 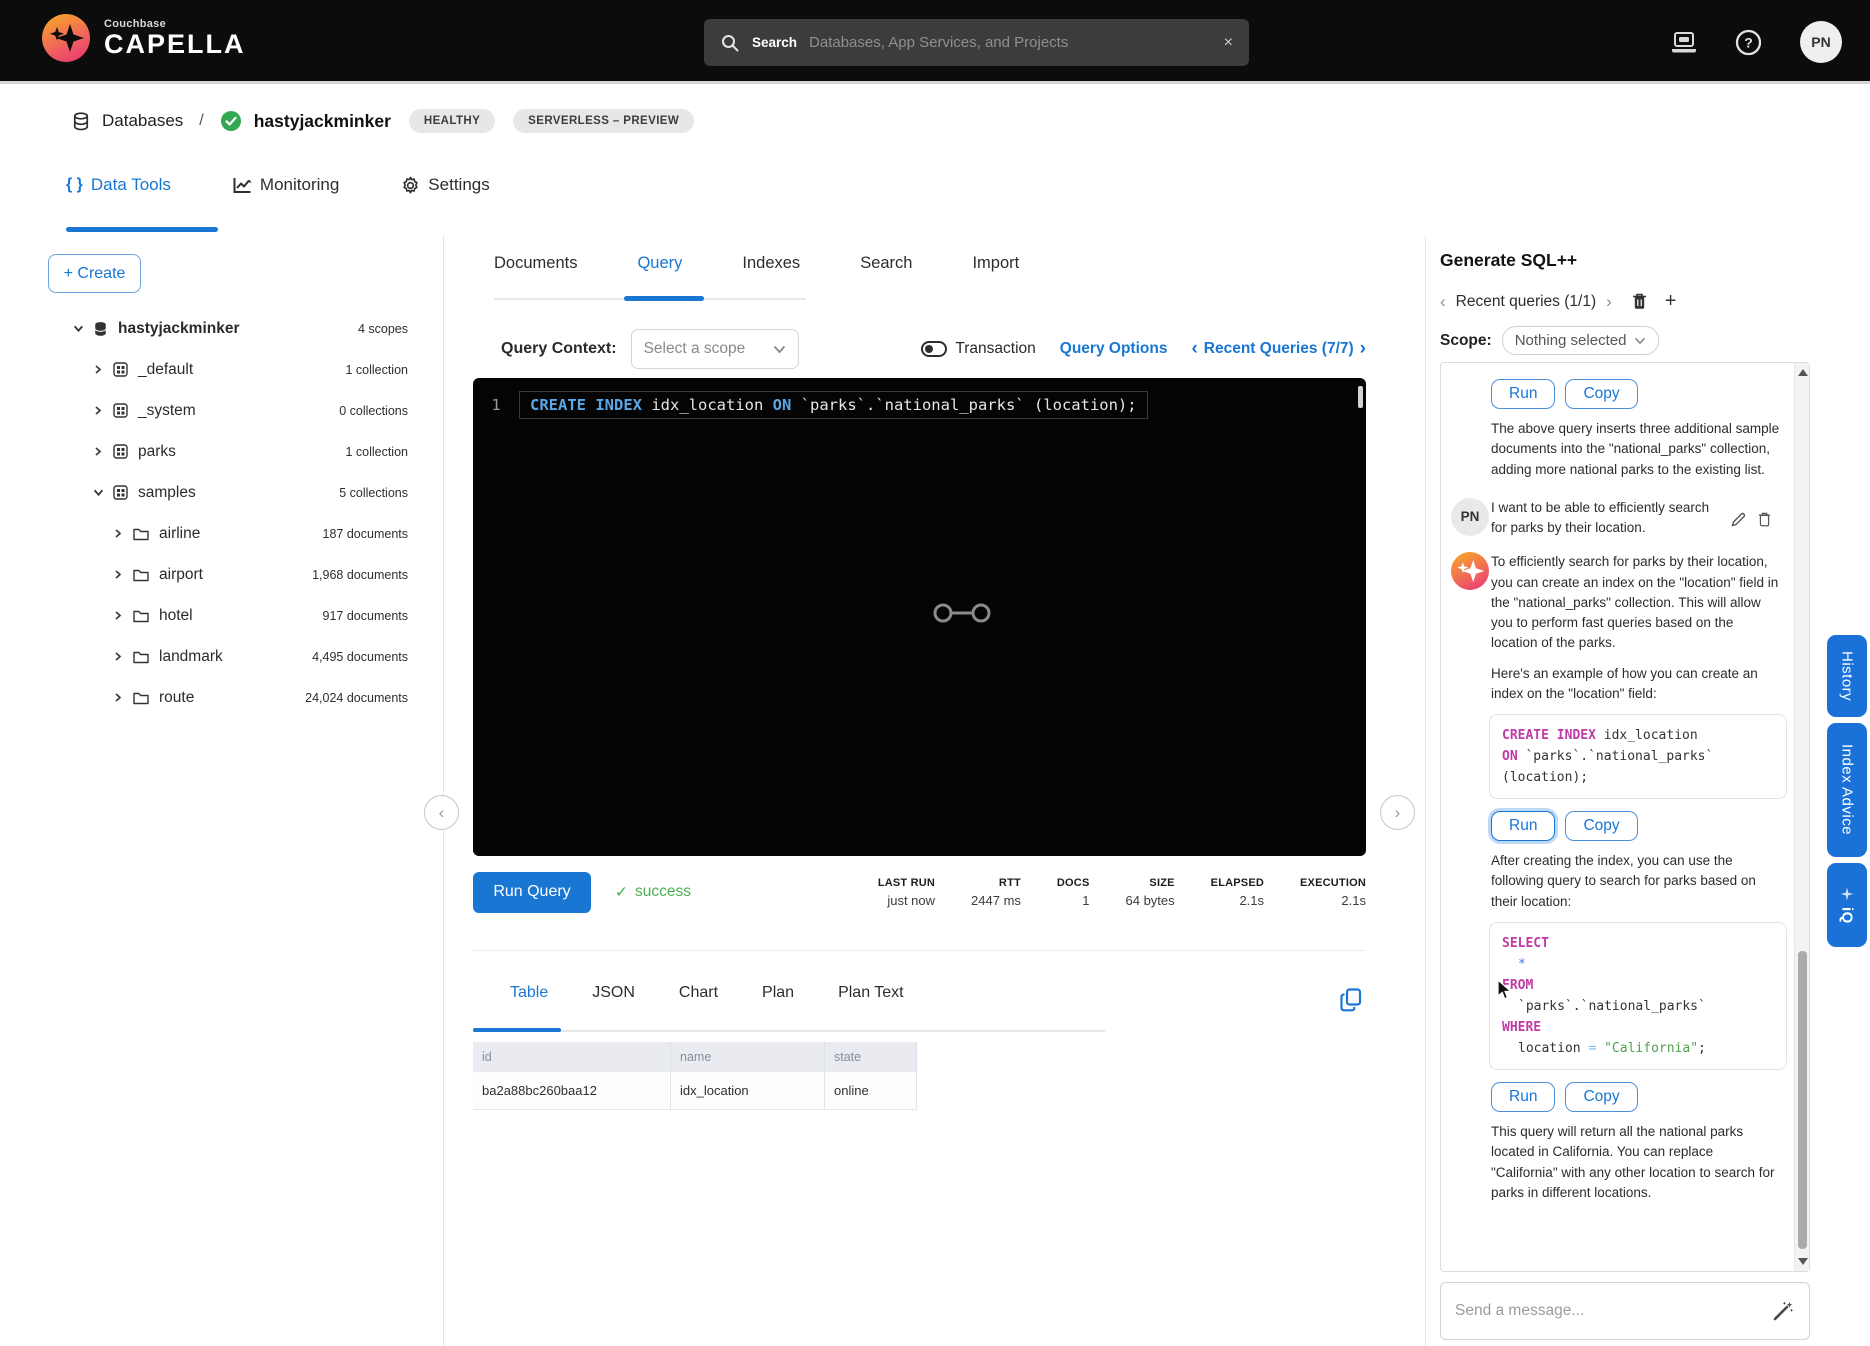 I want to click on panel-scope-select: Nothing selected, so click(x=1580, y=340).